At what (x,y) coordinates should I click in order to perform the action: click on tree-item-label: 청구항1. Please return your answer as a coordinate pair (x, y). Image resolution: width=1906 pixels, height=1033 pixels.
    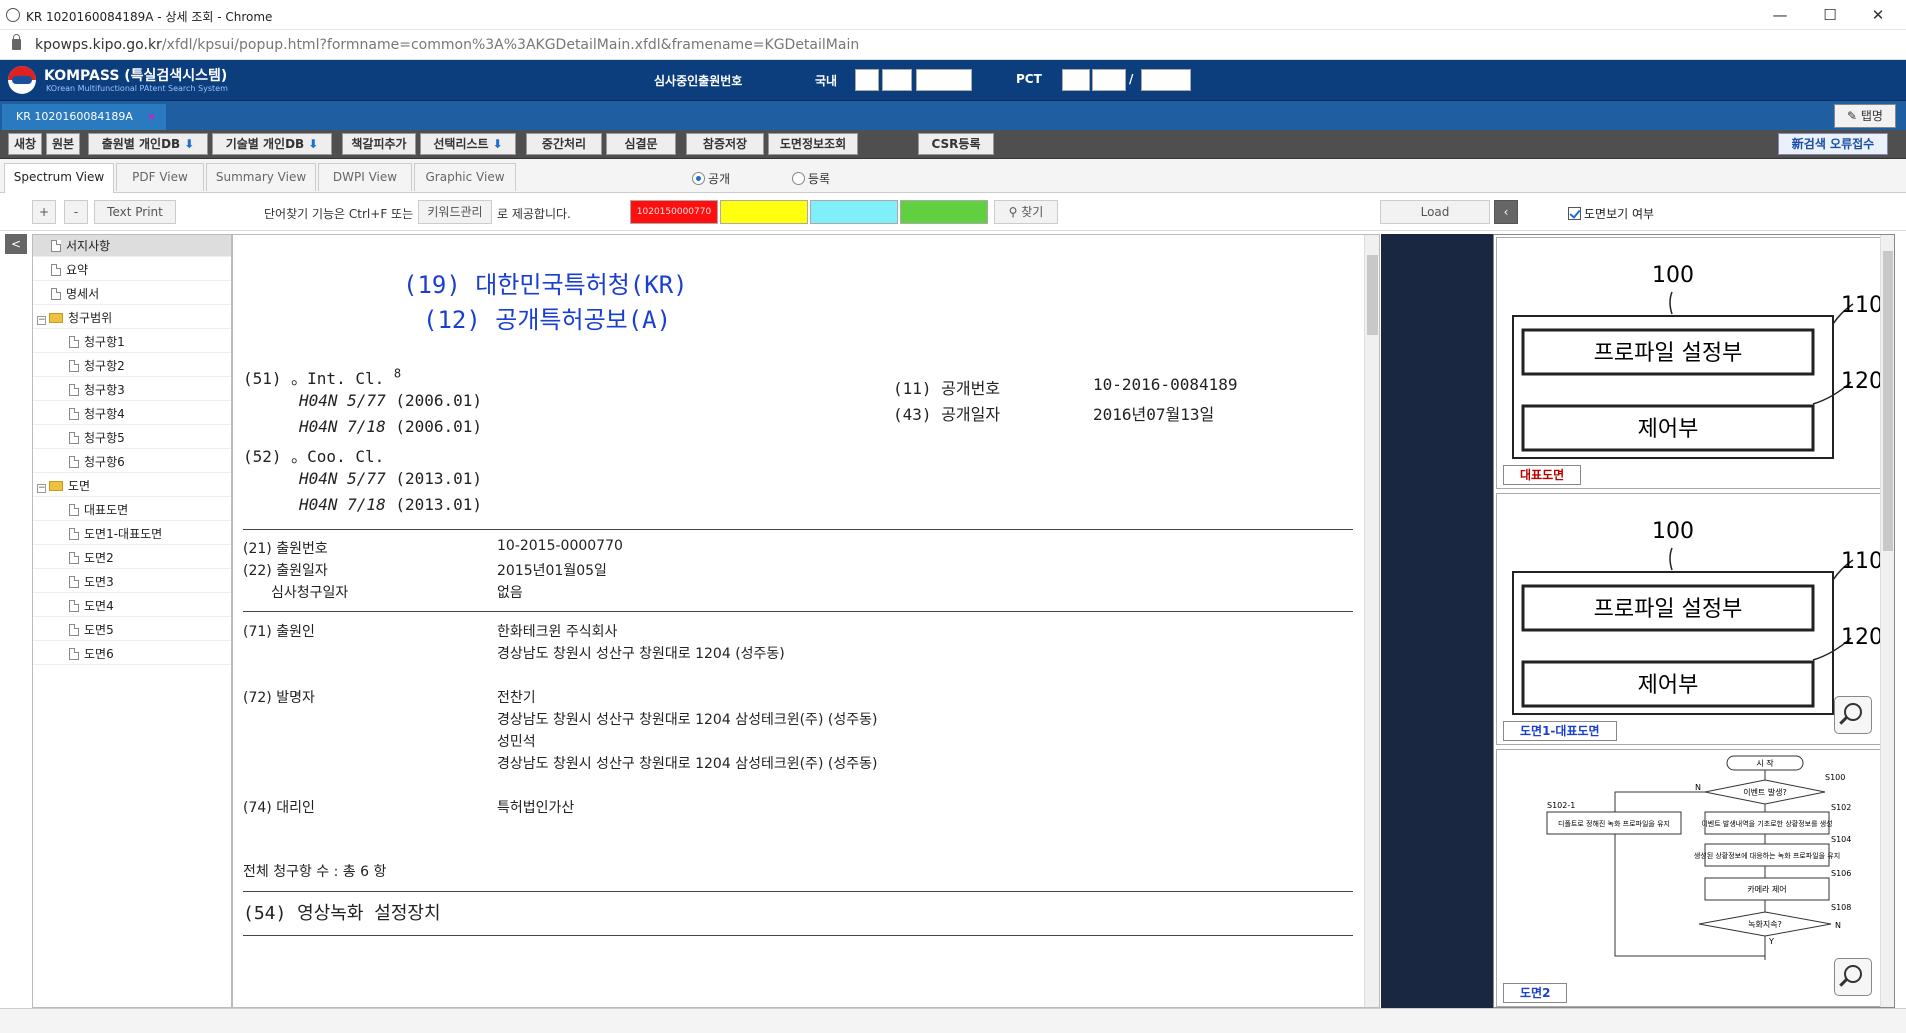
    Looking at the image, I should click on (104, 342).